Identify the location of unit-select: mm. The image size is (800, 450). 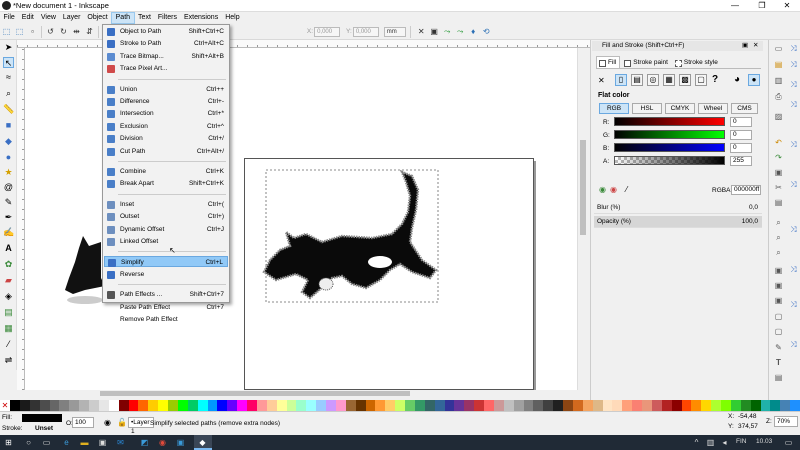
(394, 32).